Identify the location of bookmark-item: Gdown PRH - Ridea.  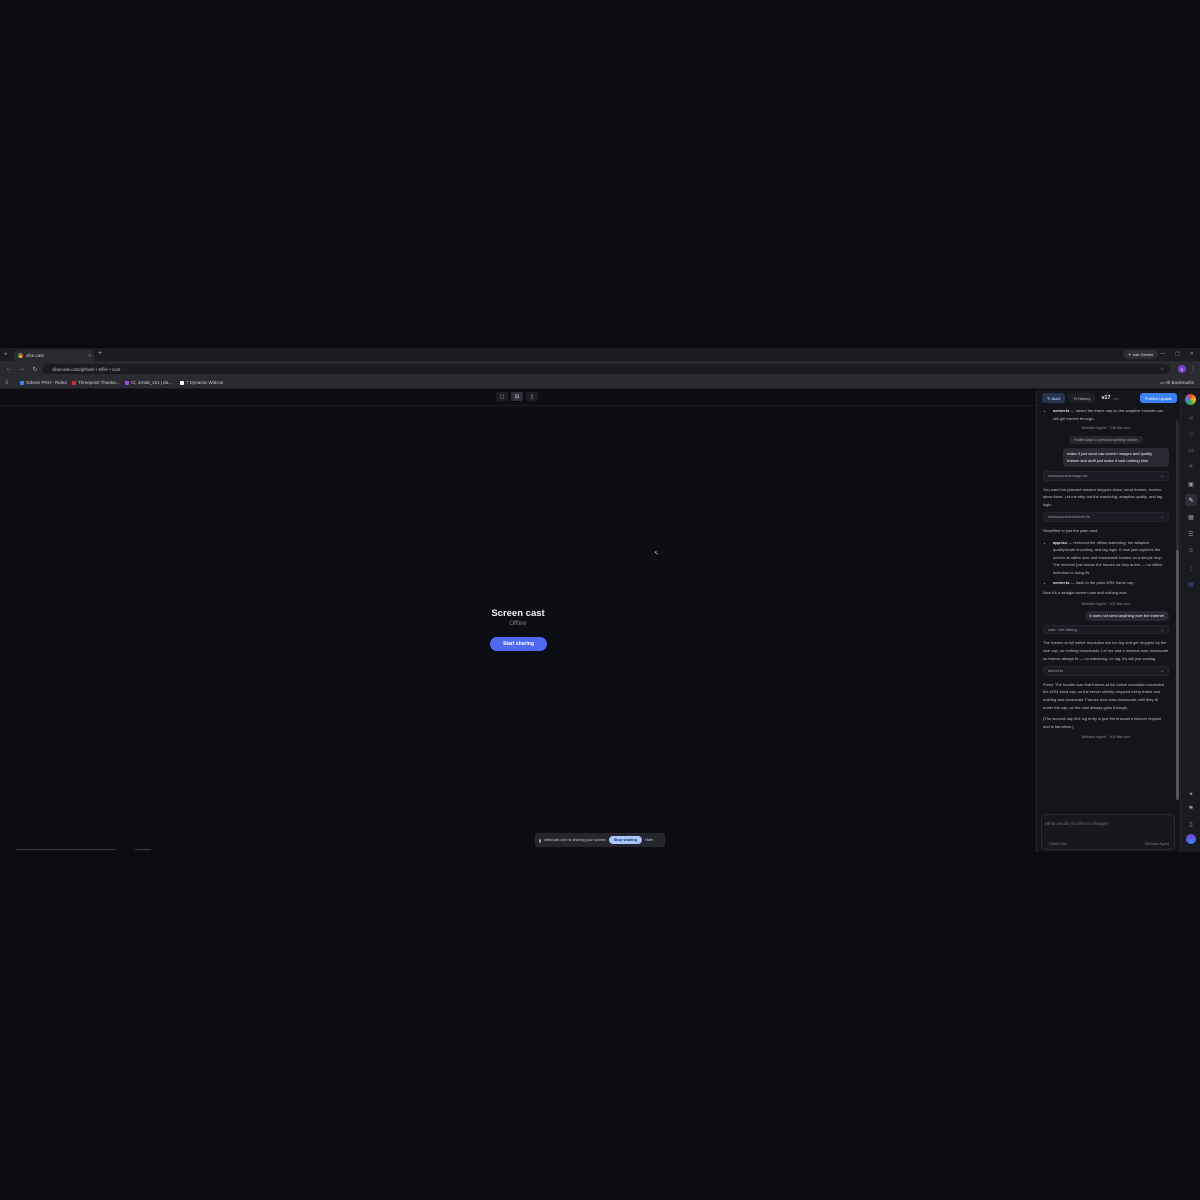
(43, 382).